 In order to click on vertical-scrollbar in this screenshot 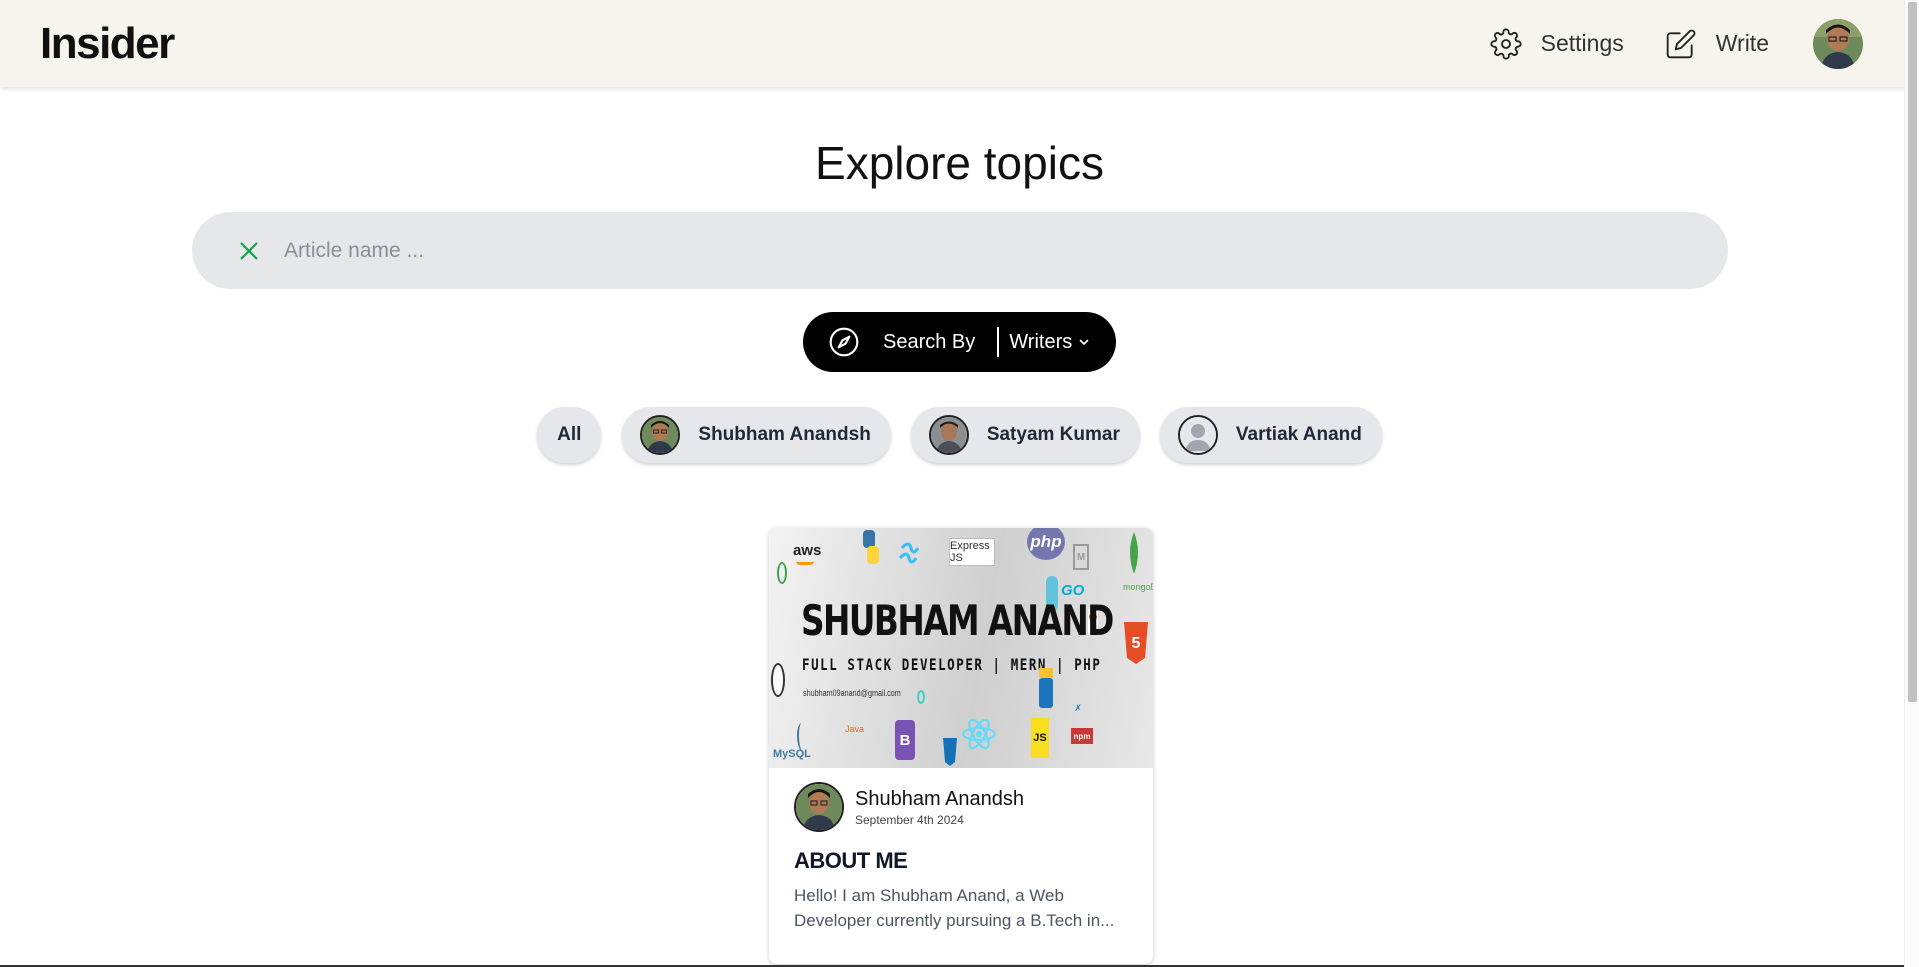, I will do `click(1911, 483)`.